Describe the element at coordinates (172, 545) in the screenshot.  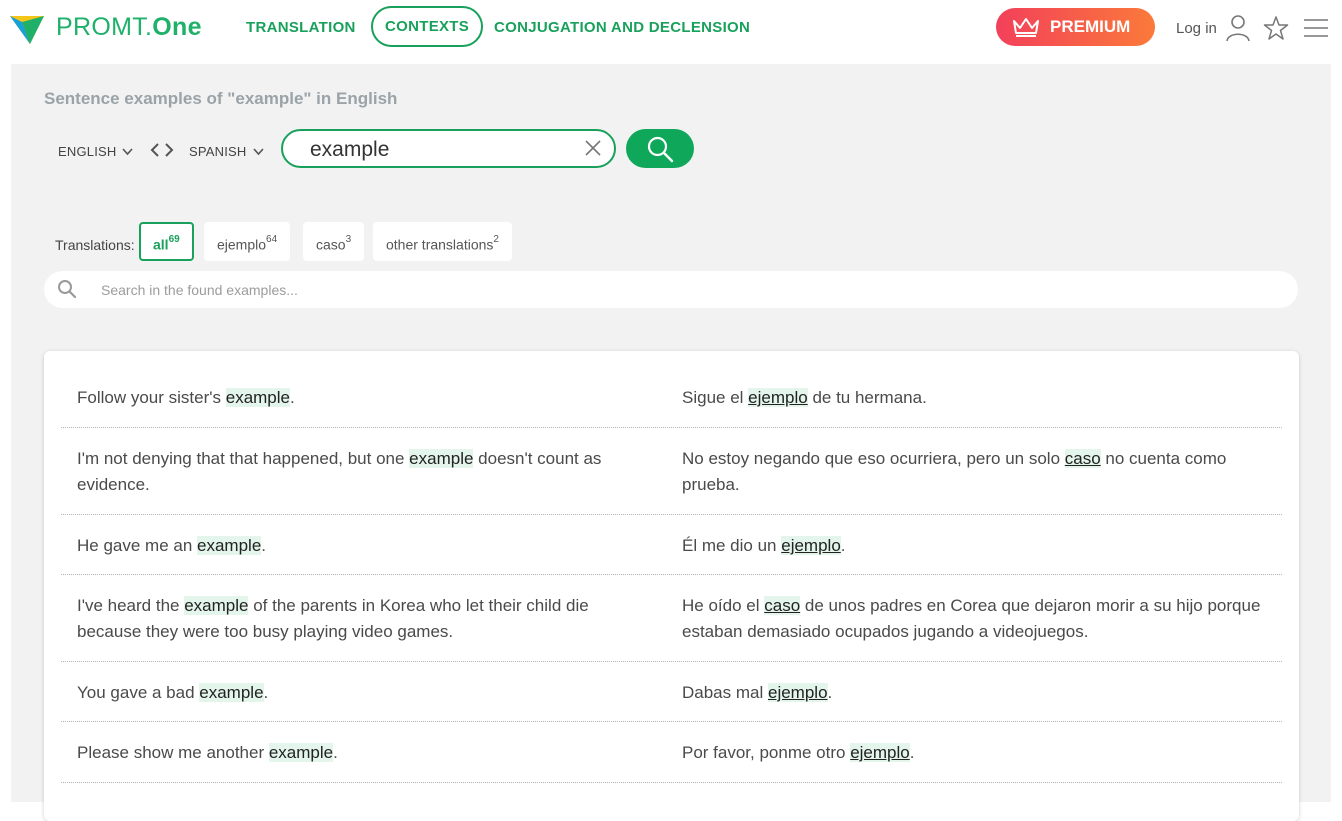
I see `example-source: He gave me an example.` at that location.